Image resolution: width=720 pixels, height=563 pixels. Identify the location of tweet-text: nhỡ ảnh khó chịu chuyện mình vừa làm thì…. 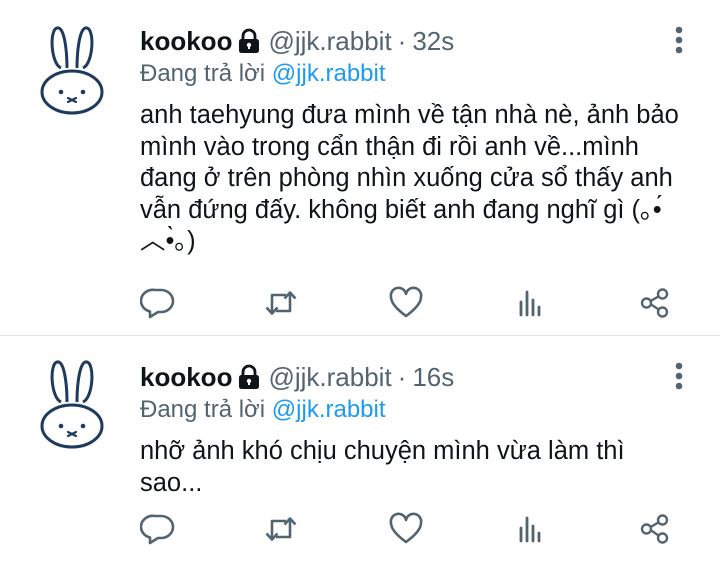
(382, 467).